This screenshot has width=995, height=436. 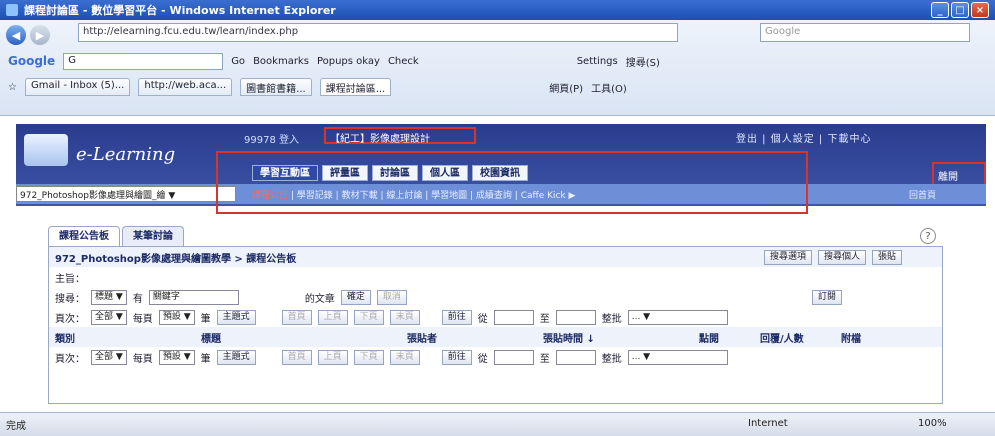 I want to click on to-input-bottom, so click(x=575, y=357).